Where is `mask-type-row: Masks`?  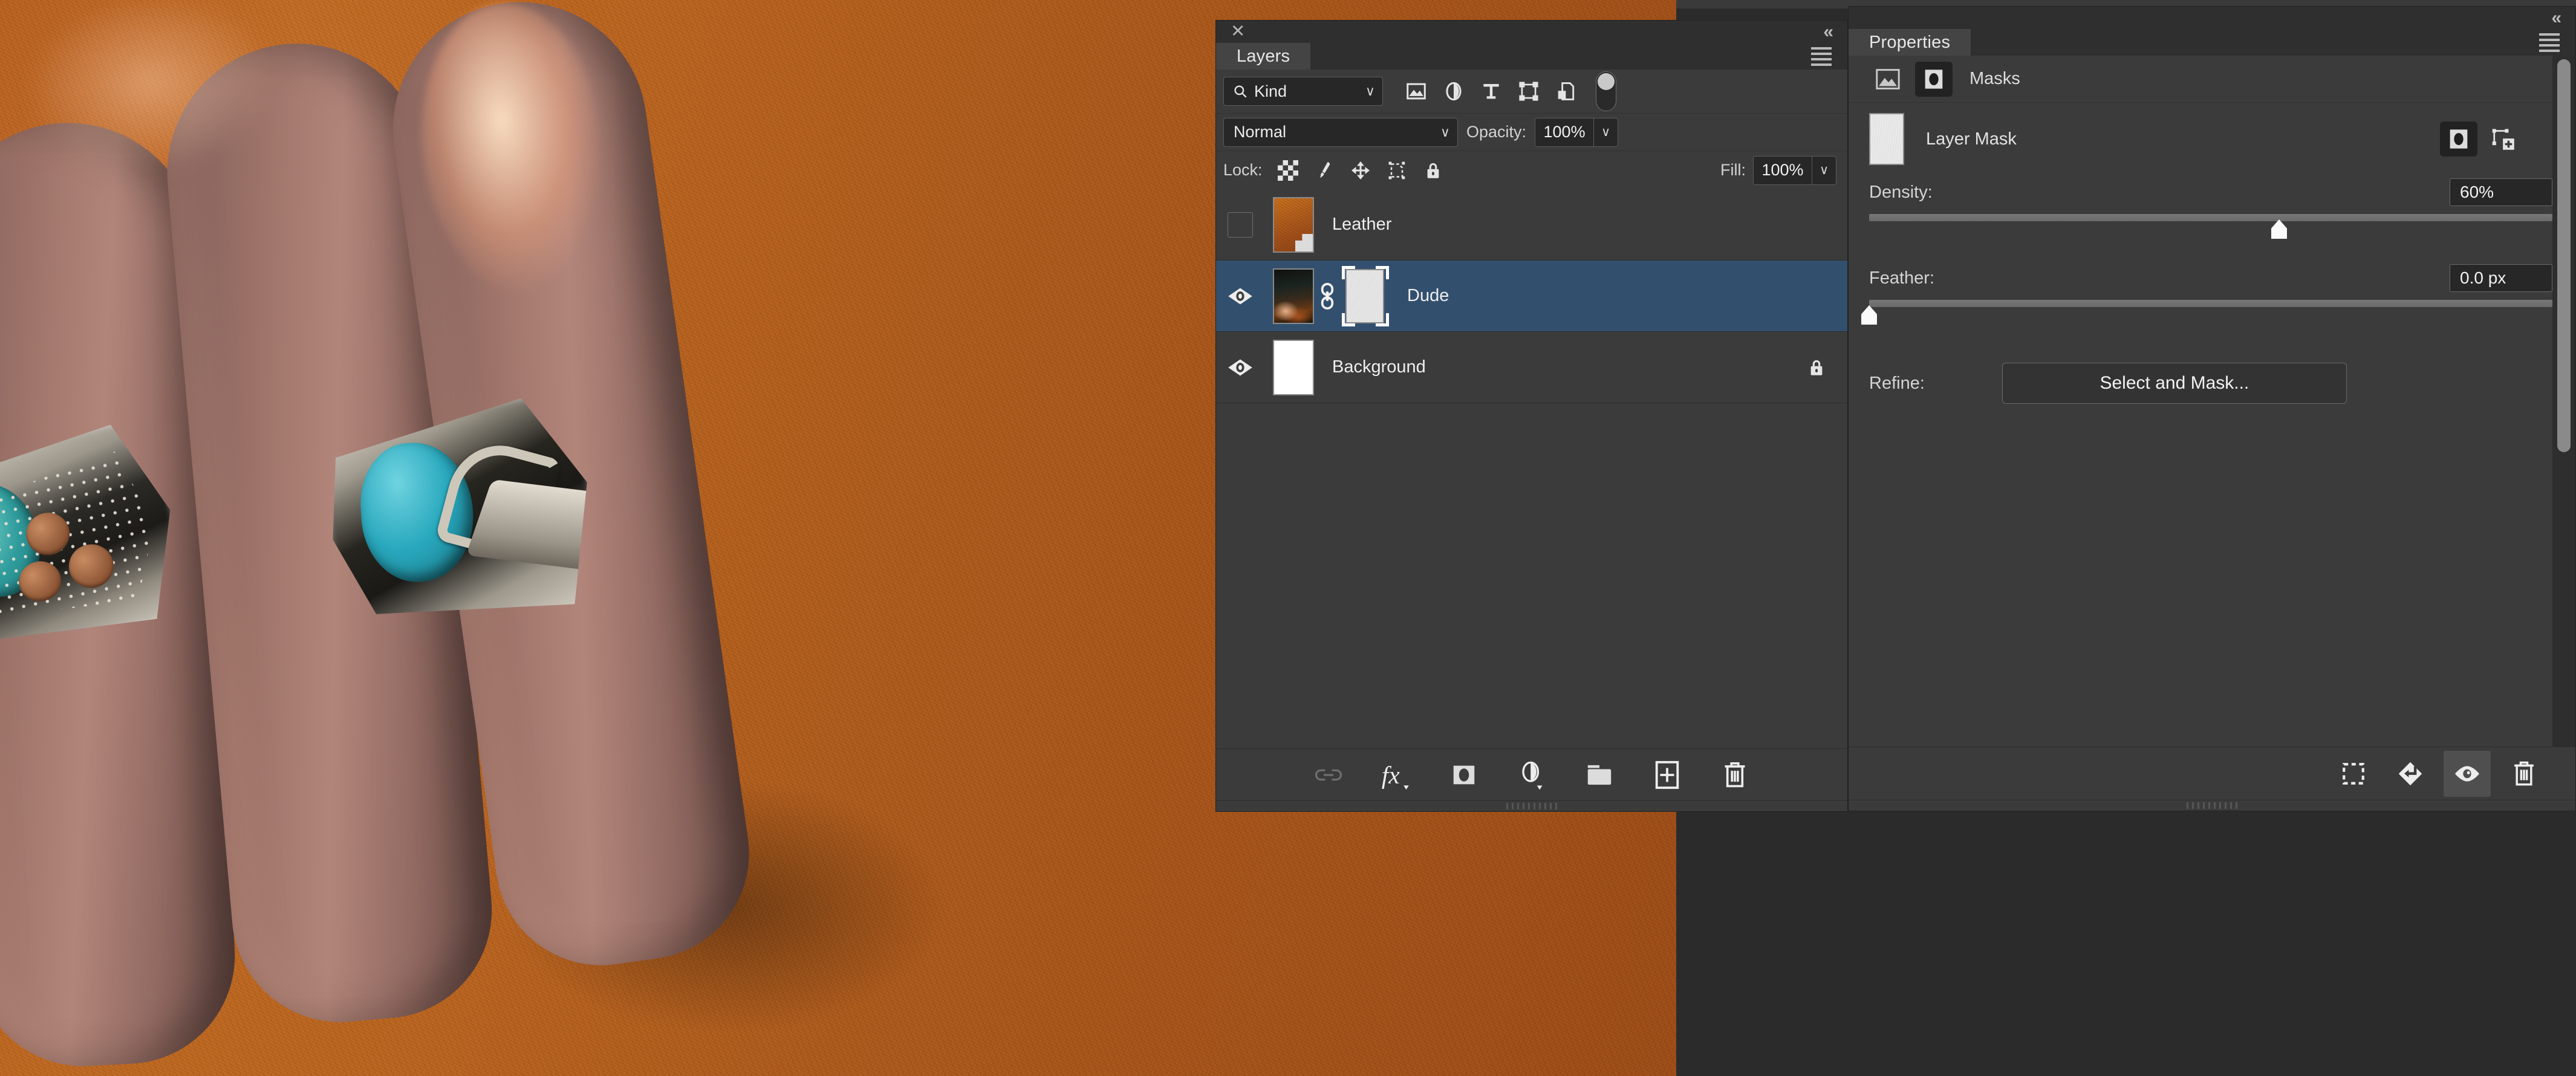
mask-type-row: Masks is located at coordinates (2212, 80).